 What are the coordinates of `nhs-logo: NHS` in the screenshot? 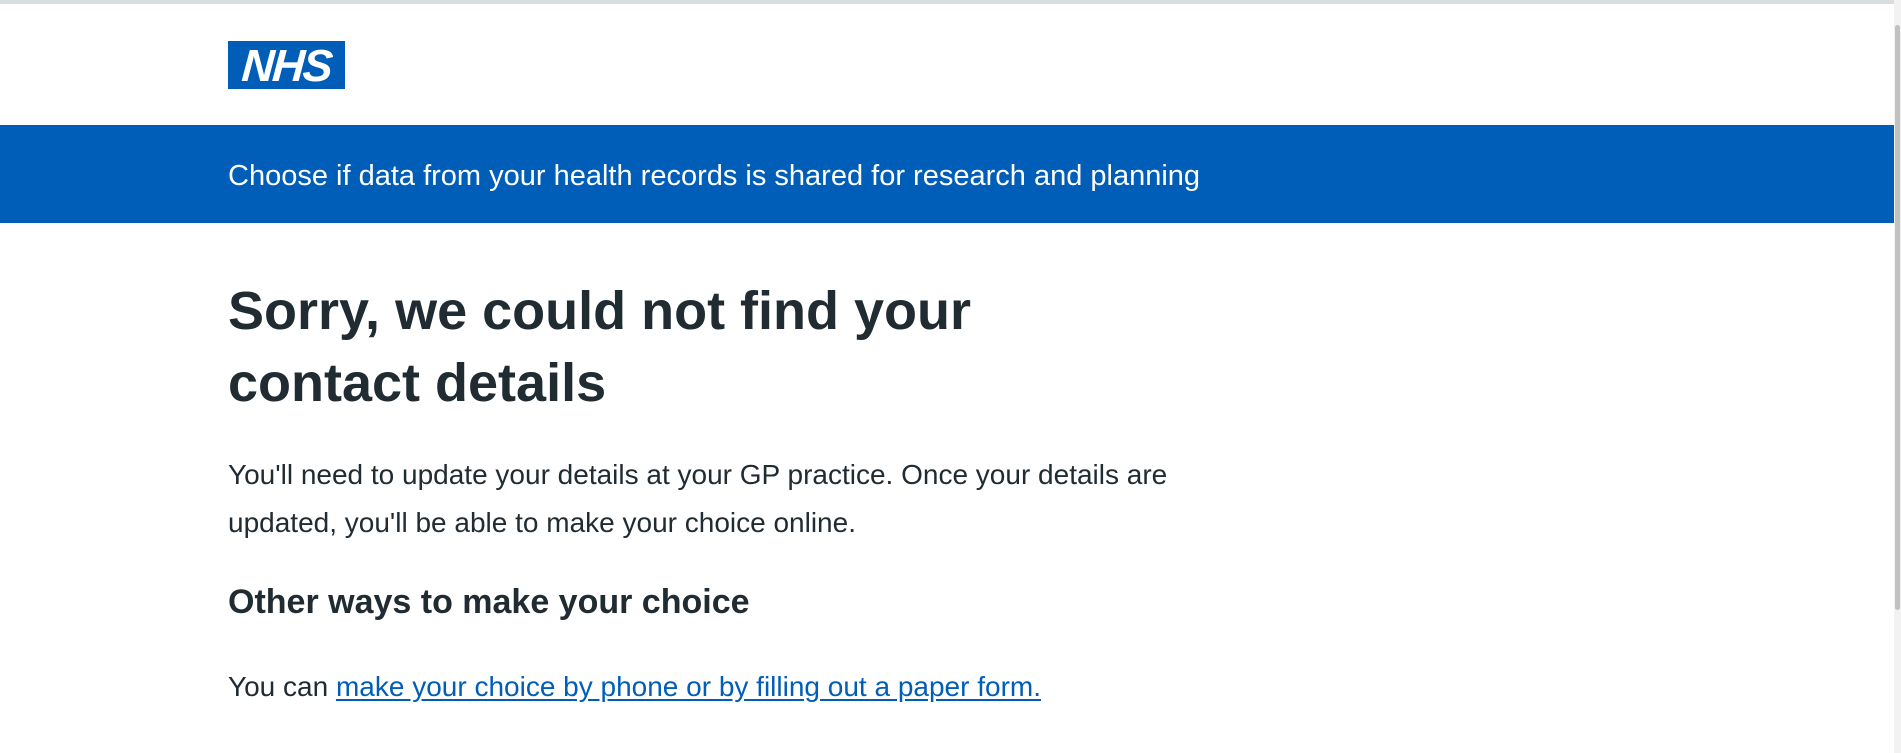 It's located at (286, 65).